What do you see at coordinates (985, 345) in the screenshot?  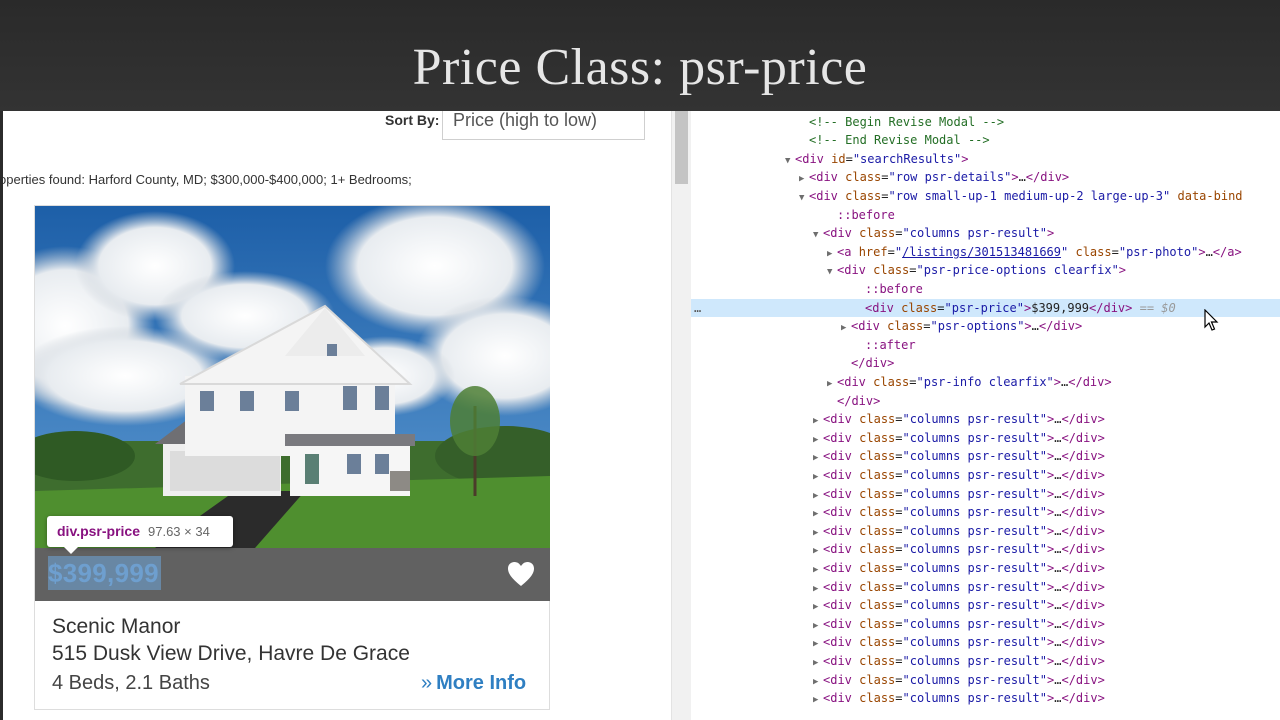 I see `dom-node: ::after` at bounding box center [985, 345].